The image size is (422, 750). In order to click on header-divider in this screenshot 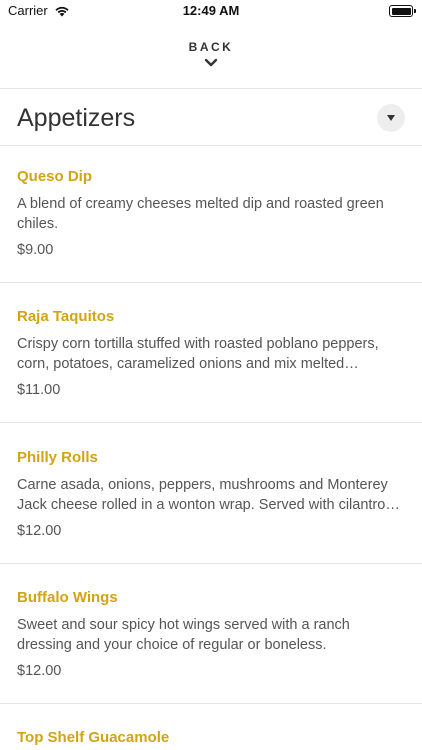, I will do `click(211, 88)`.